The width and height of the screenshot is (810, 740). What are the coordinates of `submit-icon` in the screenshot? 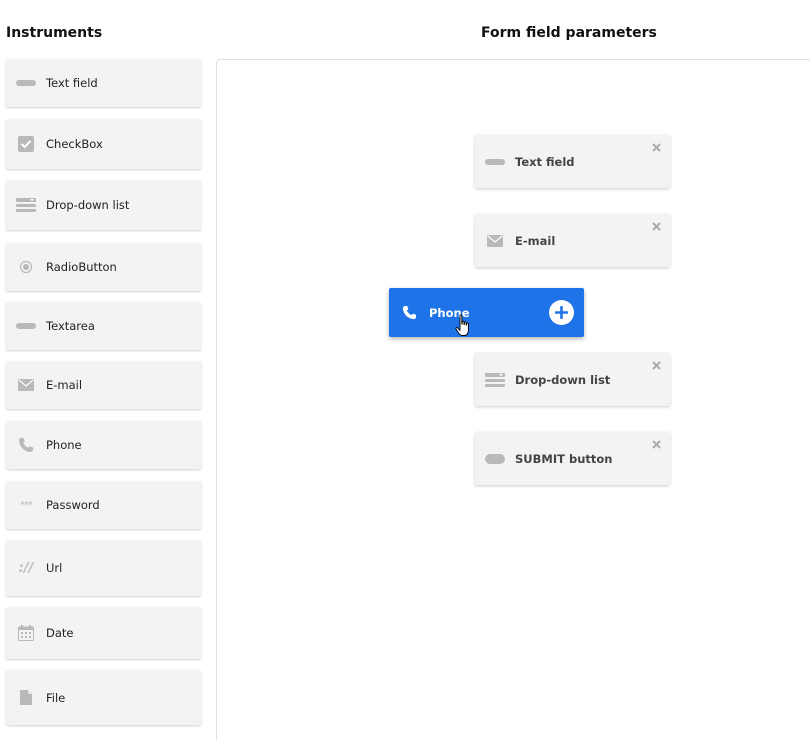 It's located at (495, 459).